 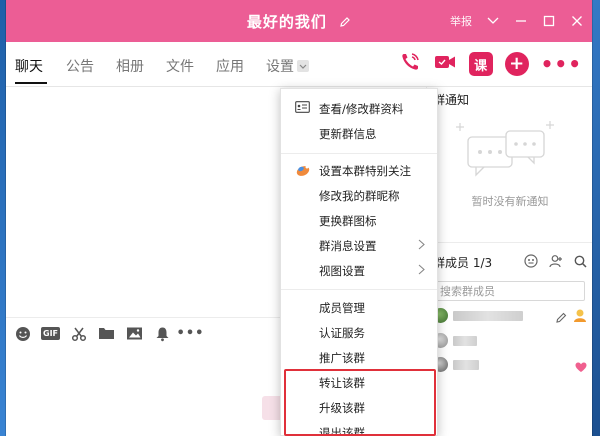 I want to click on menu-item-special-attention: 设置本群特别关注, so click(x=359, y=170).